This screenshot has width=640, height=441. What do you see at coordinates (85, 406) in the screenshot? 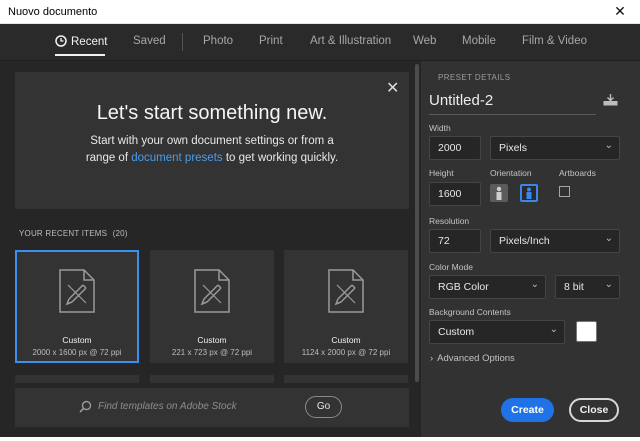
I see `search-icon` at bounding box center [85, 406].